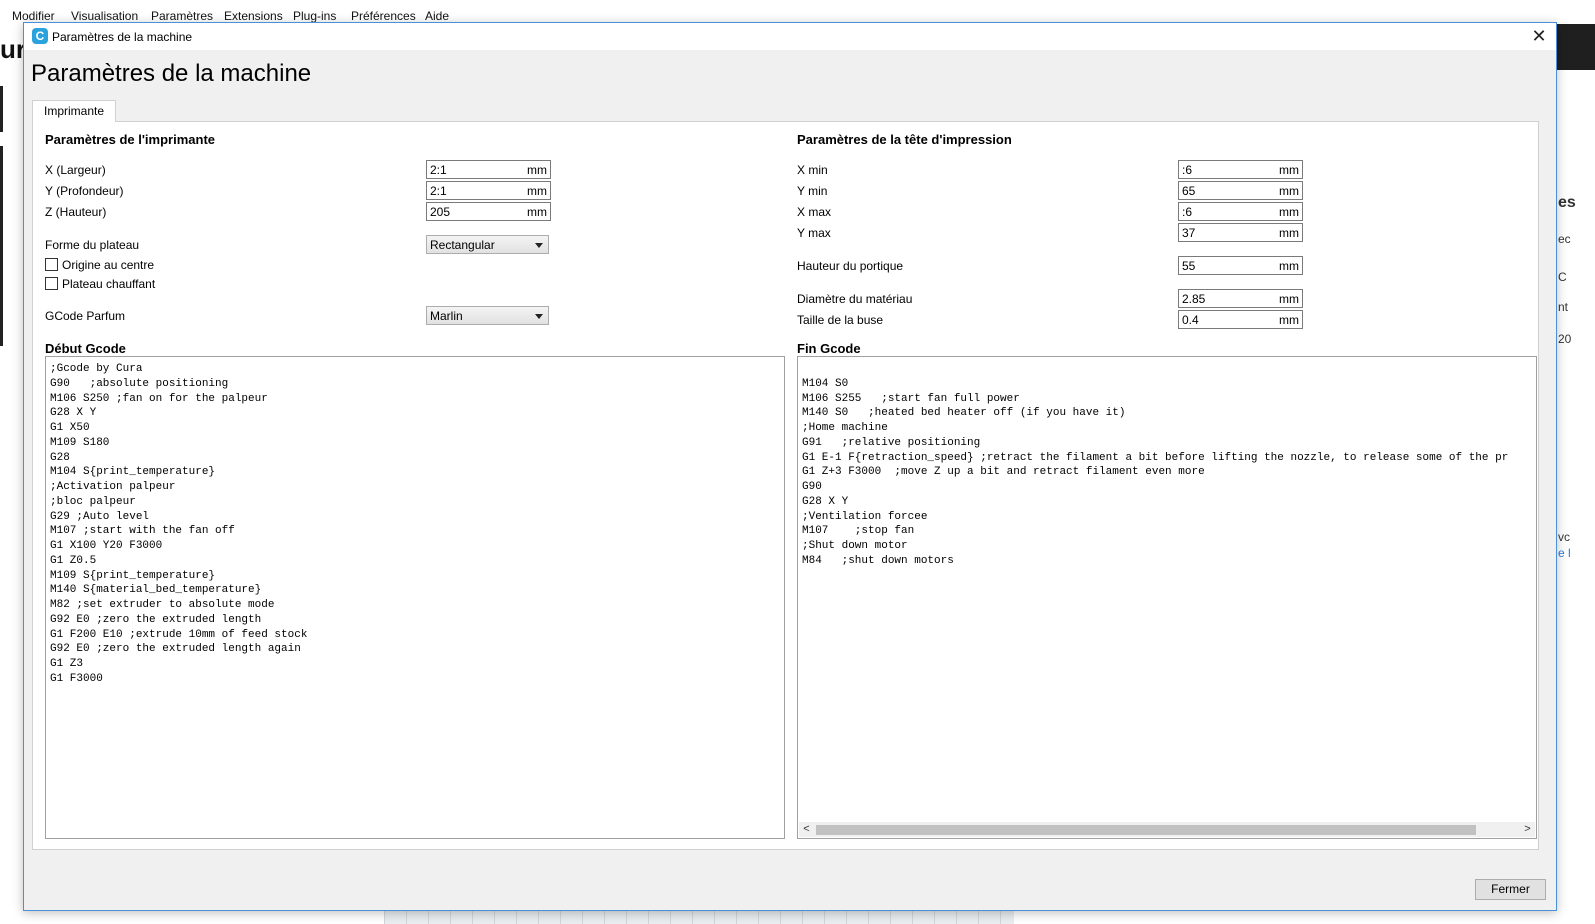 This screenshot has height=924, width=1595. What do you see at coordinates (1564, 537) in the screenshot?
I see `app-right-fragment: vc` at bounding box center [1564, 537].